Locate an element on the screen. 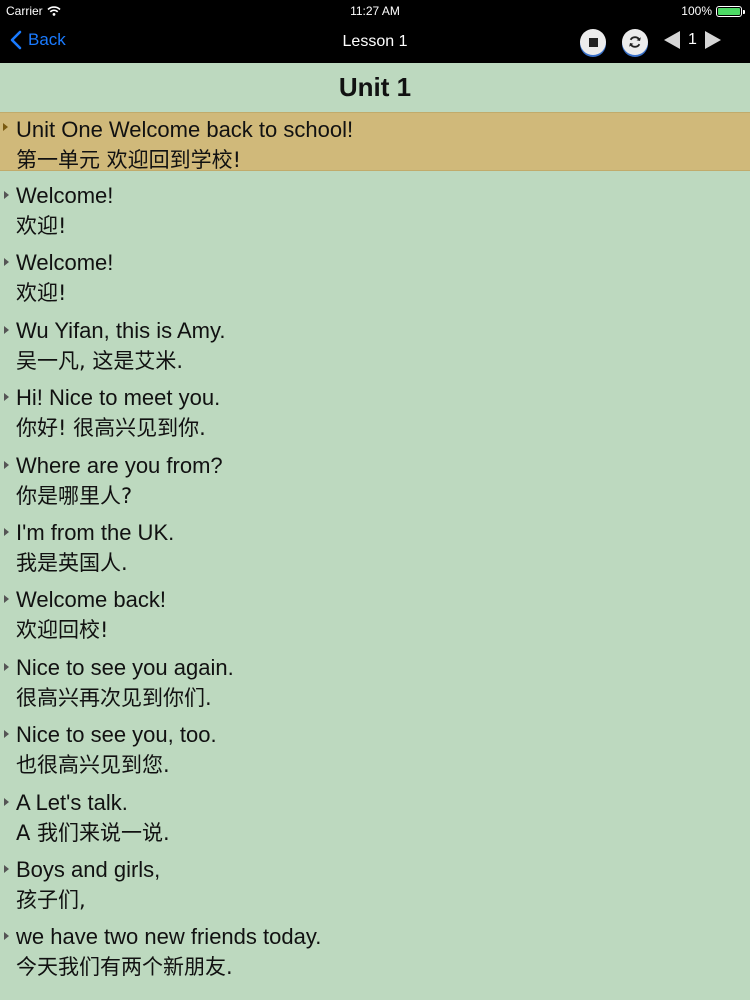 This screenshot has height=1000, width=750. chinese-translation: 也很高兴见到您. is located at coordinates (93, 765).